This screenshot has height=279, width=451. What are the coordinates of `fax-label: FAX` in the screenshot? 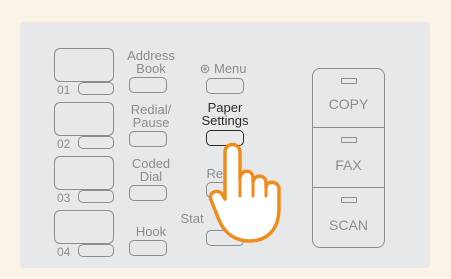 It's located at (348, 165).